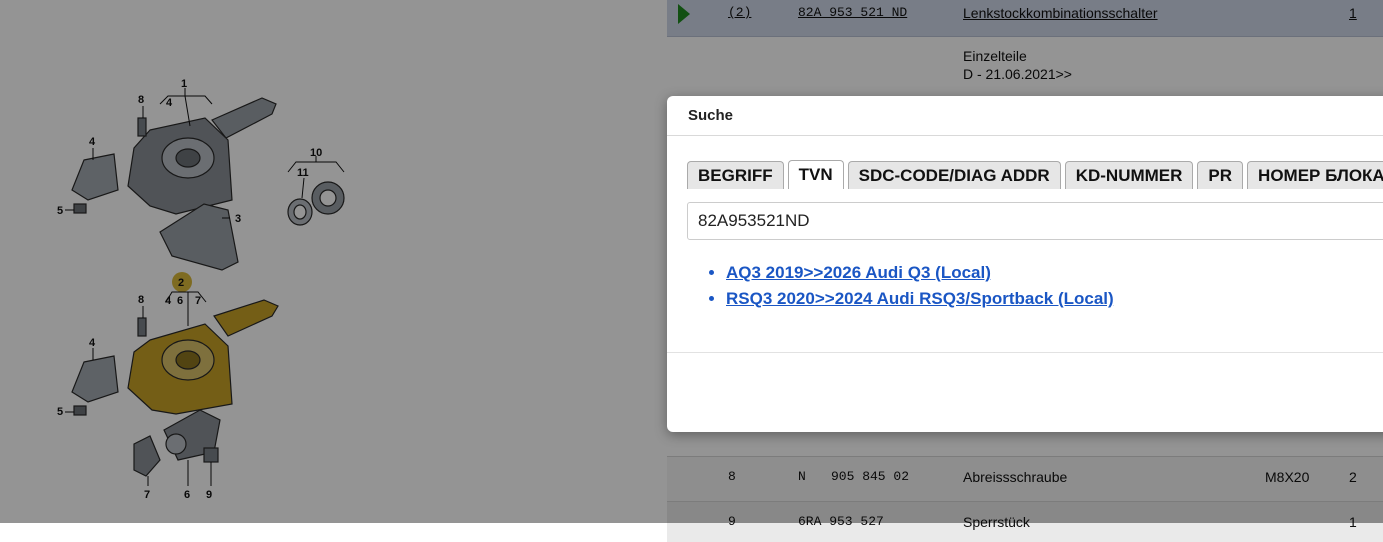 The width and height of the screenshot is (1383, 542). I want to click on search-input, so click(1035, 221).